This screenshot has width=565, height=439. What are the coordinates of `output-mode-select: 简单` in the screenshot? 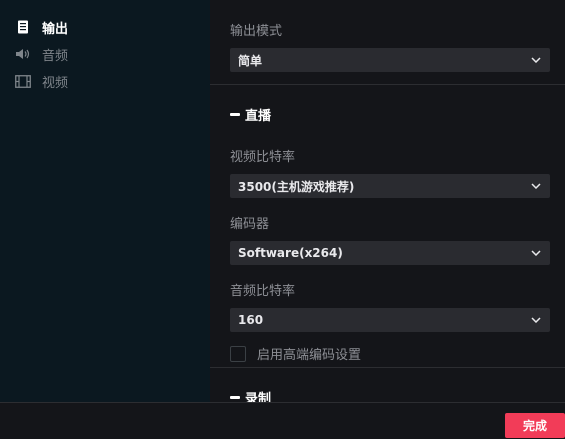 It's located at (390, 60).